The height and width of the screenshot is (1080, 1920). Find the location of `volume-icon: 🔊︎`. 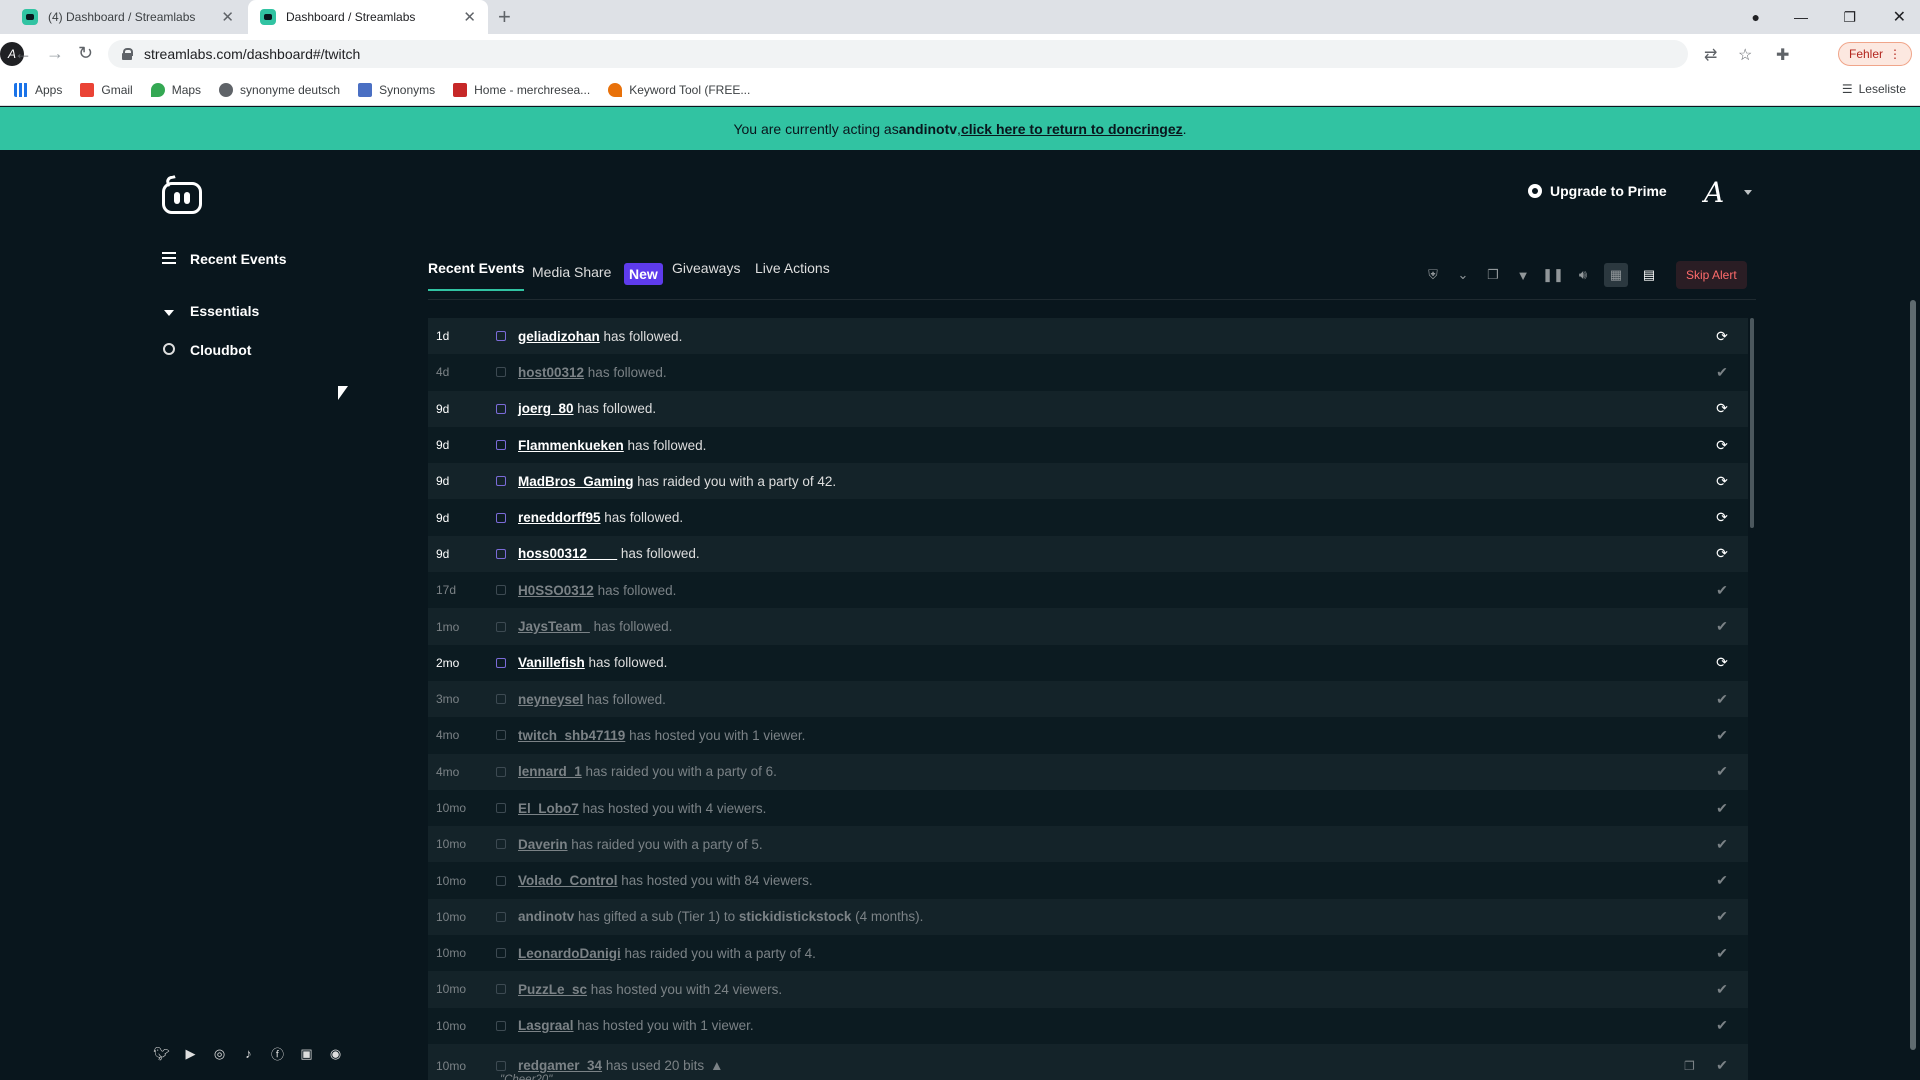

volume-icon: 🔊︎ is located at coordinates (1583, 275).